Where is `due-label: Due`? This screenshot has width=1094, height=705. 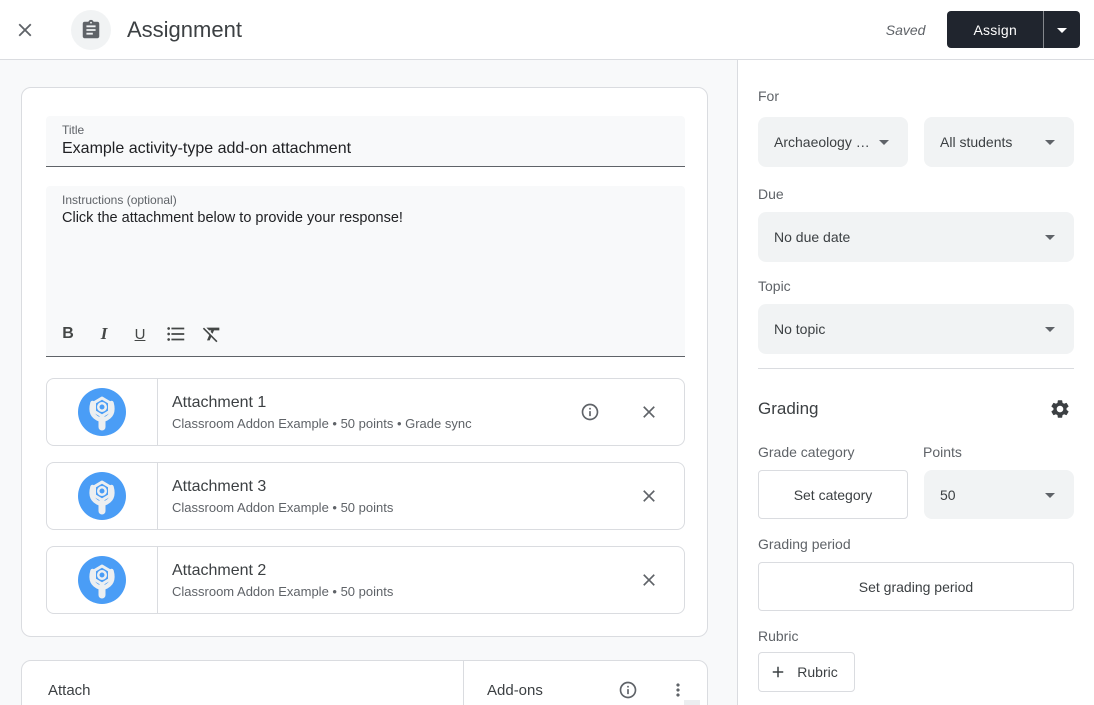
due-label: Due is located at coordinates (771, 194).